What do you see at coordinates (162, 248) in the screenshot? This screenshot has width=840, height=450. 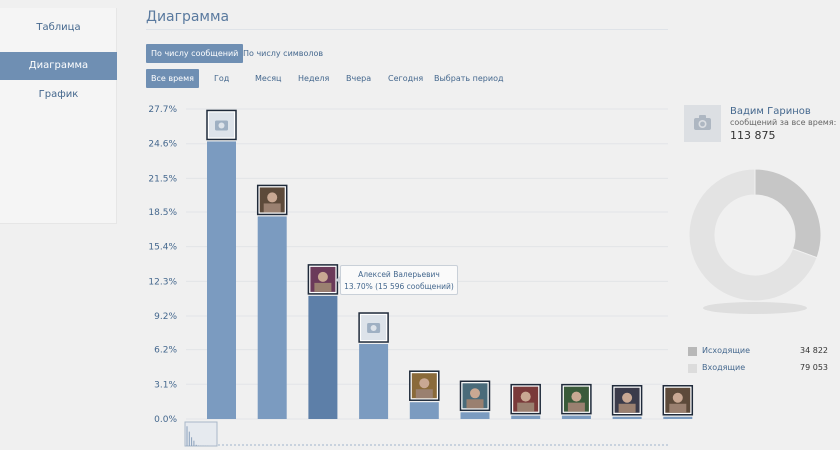 I see `y-tick-label: 15.4%` at bounding box center [162, 248].